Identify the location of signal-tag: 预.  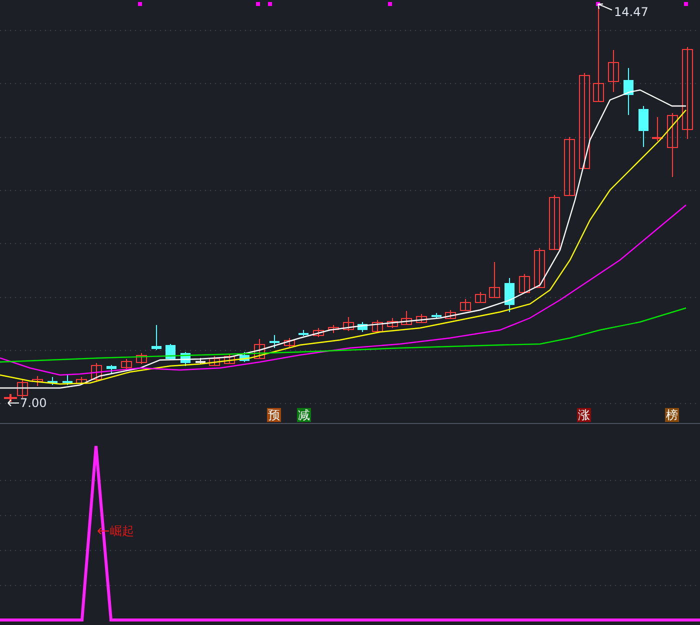
(274, 415).